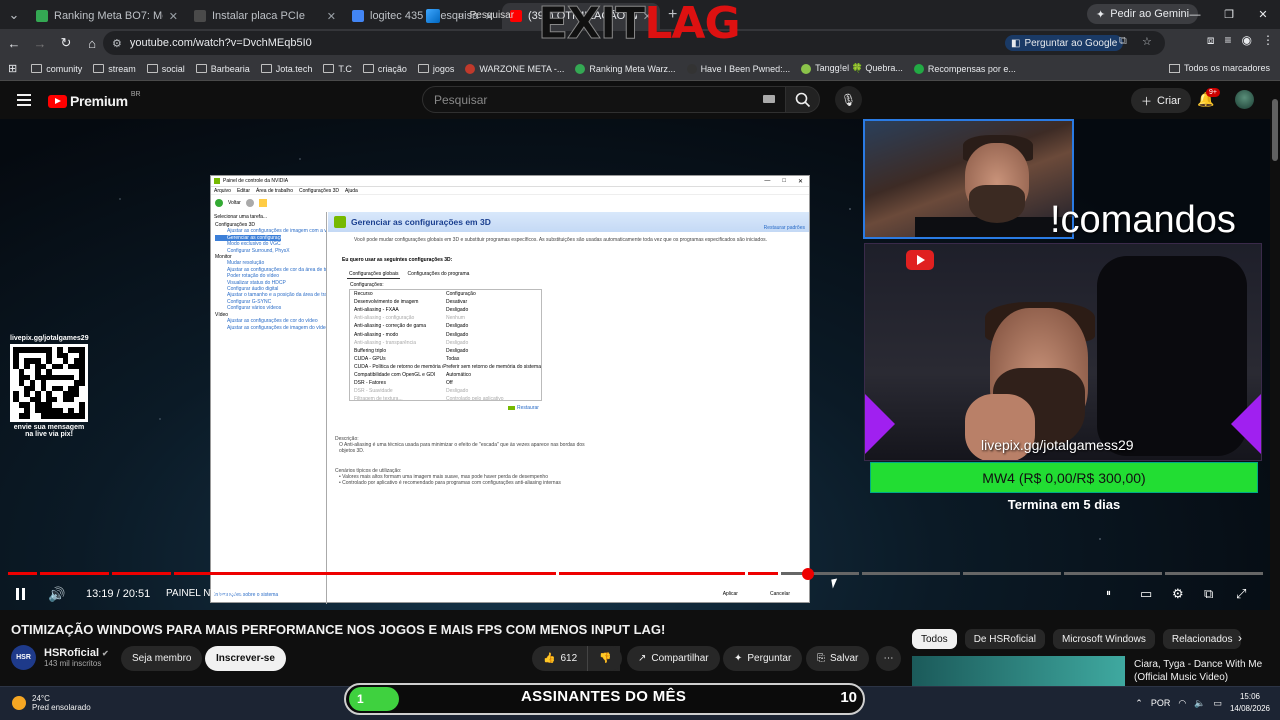 The width and height of the screenshot is (1280, 720). I want to click on bookmark-item: Barbearia, so click(222, 68).